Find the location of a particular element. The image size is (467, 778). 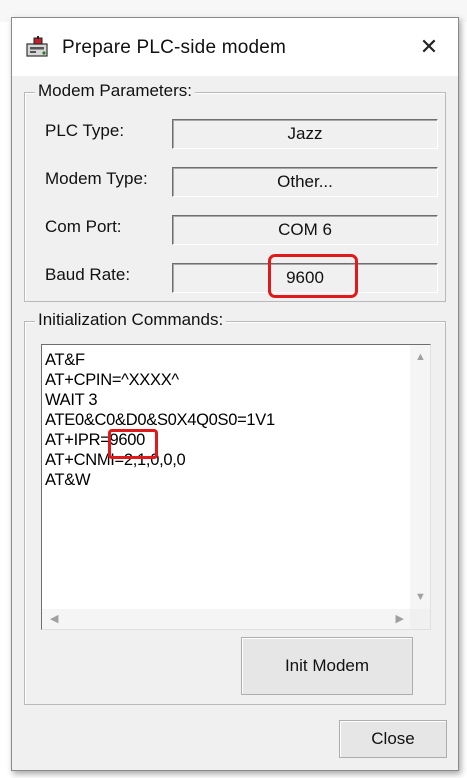

scroll-up-icon: ▲ is located at coordinates (420, 357).